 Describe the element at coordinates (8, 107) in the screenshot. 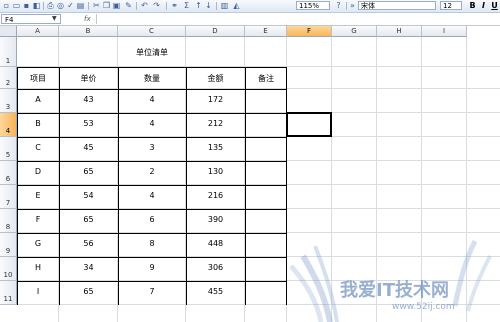

I see `row-number: 3` at that location.